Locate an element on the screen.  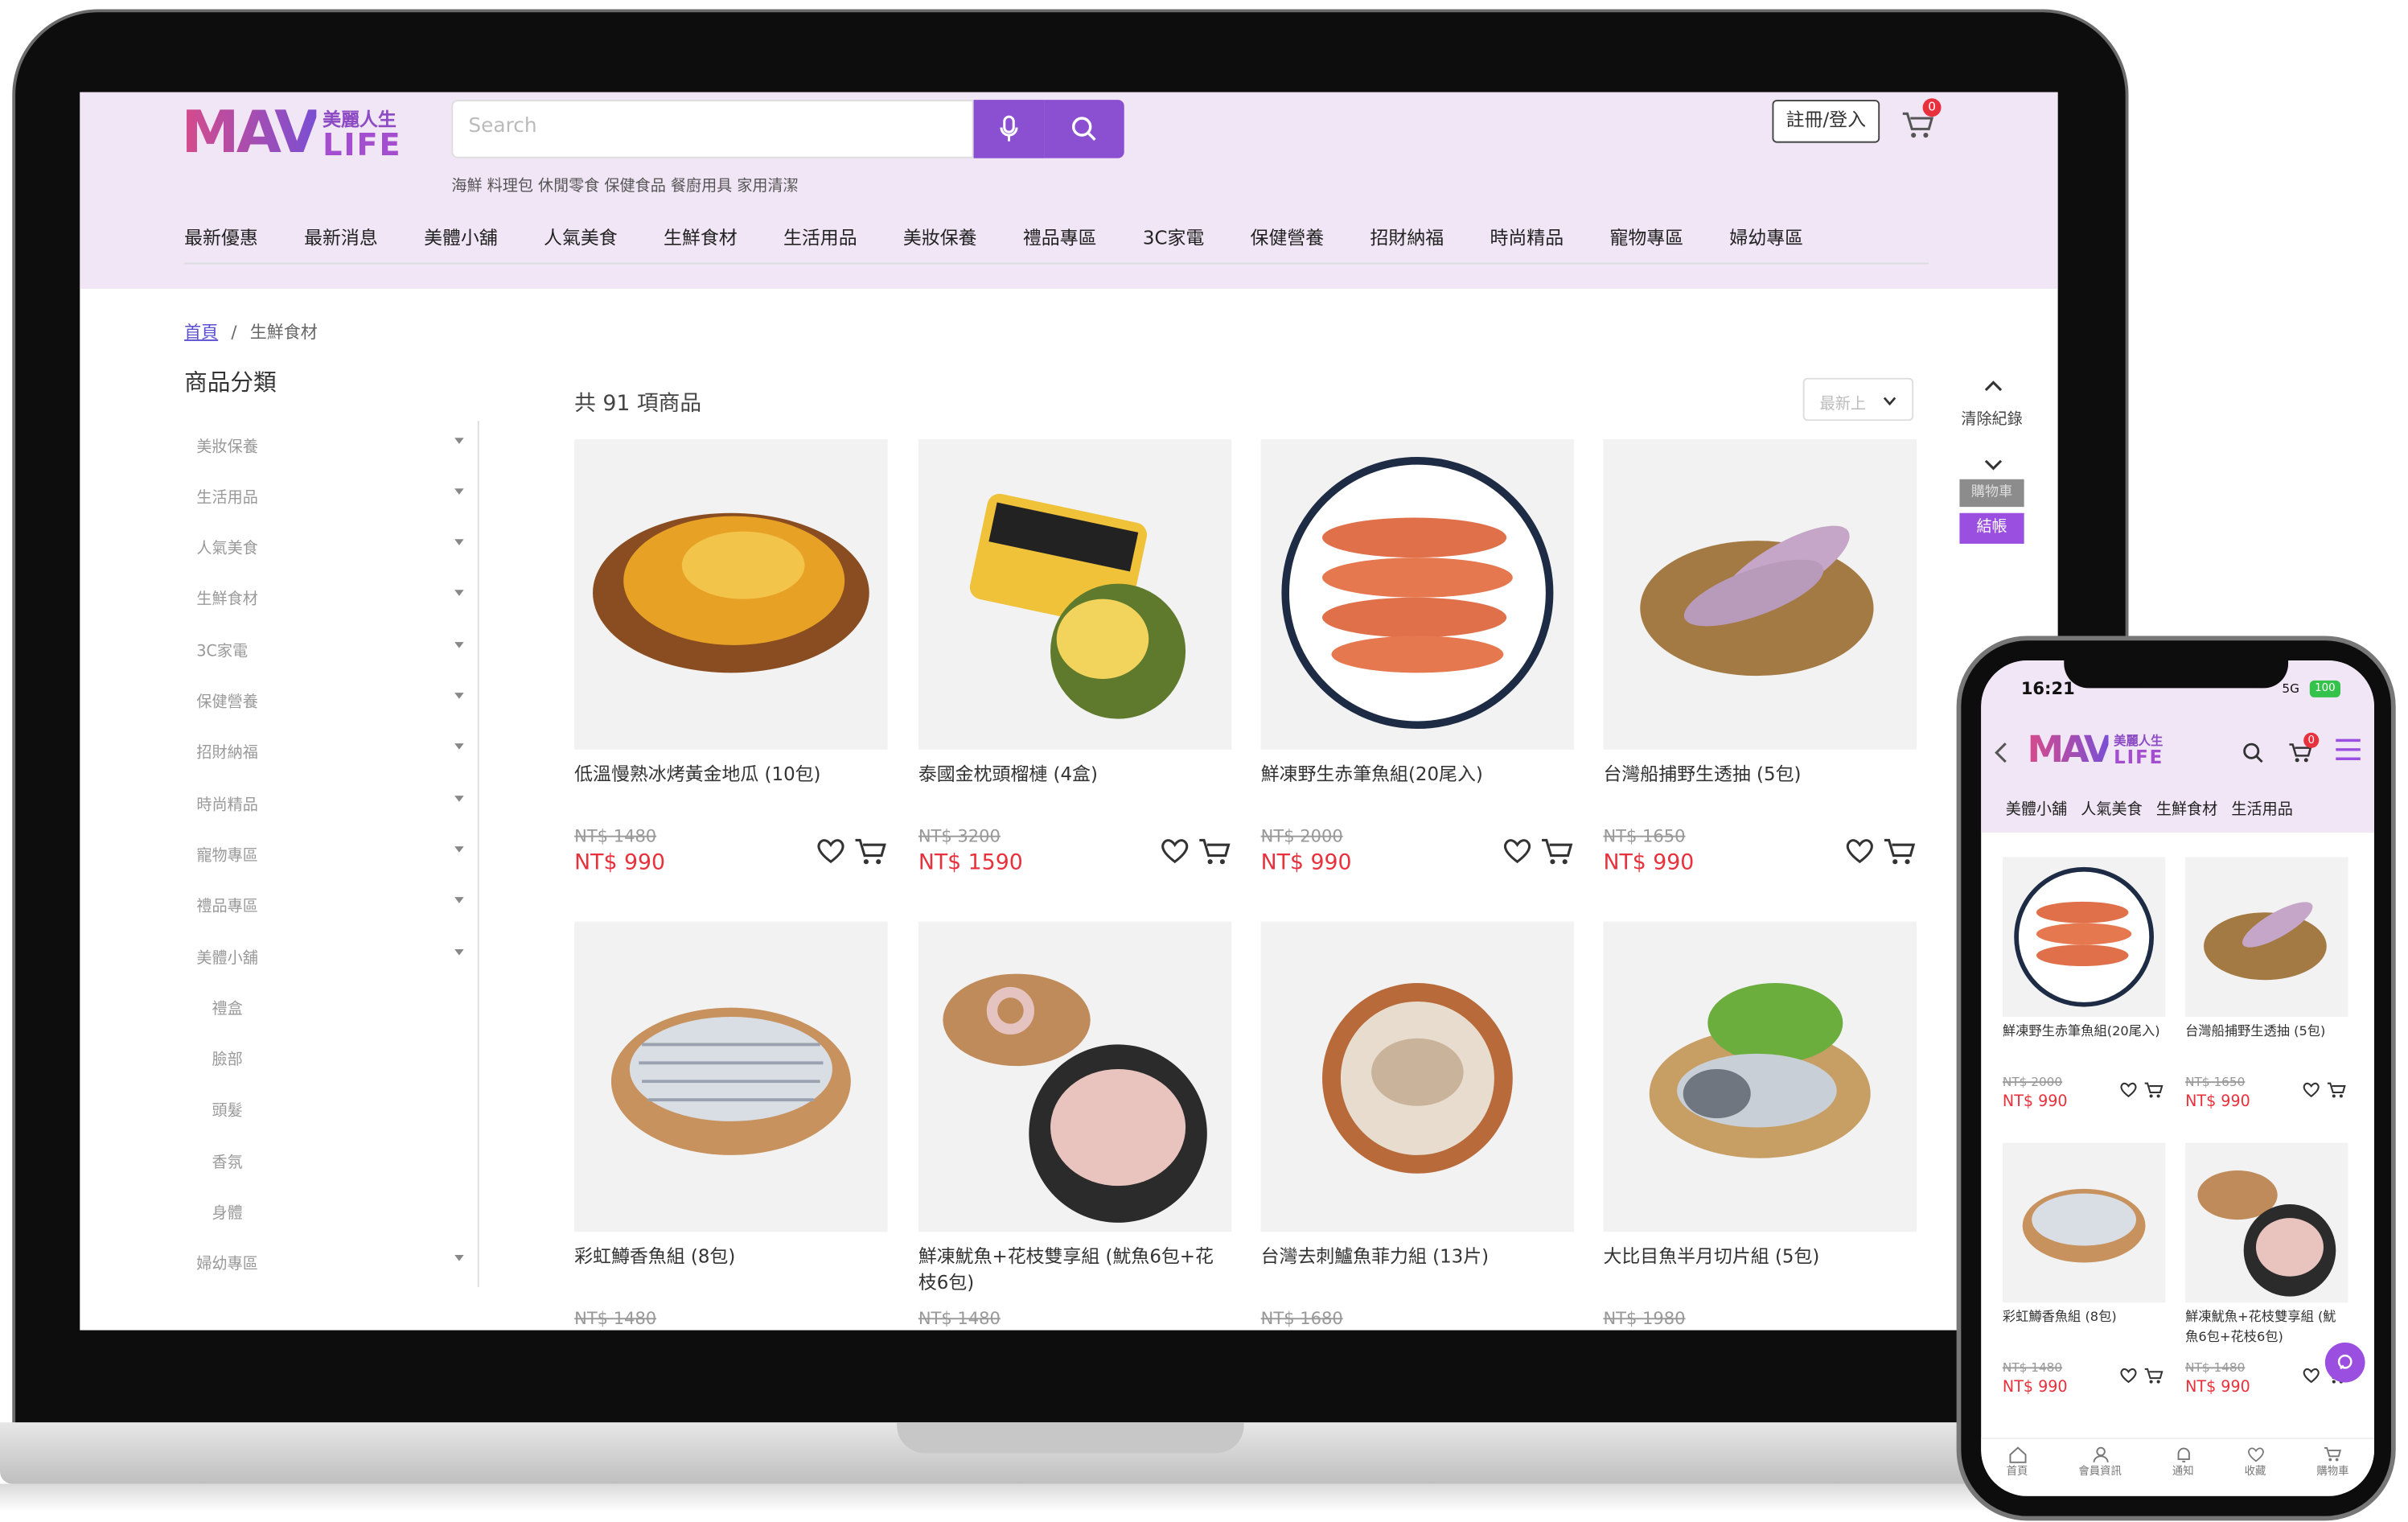
nav-item: 婦幼專區 is located at coordinates (1766, 244).